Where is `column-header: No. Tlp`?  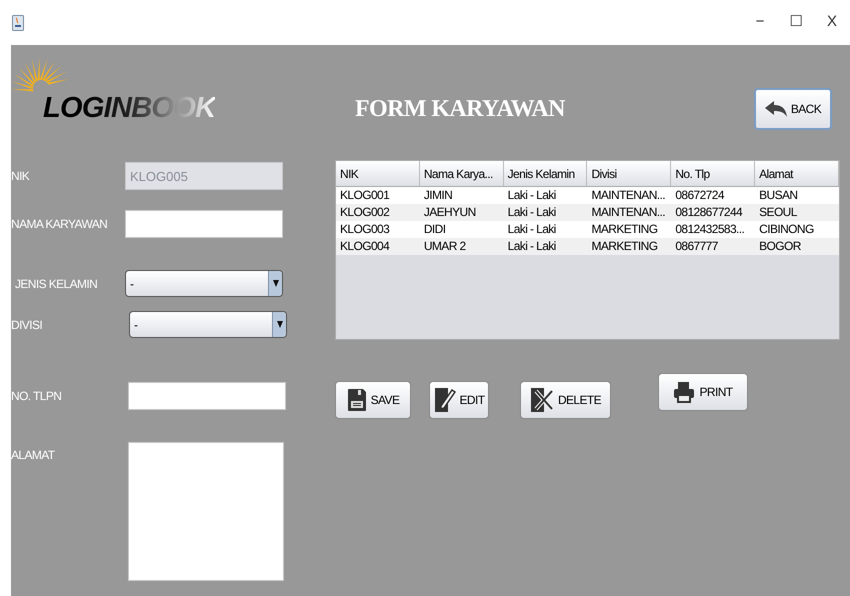 column-header: No. Tlp is located at coordinates (713, 173).